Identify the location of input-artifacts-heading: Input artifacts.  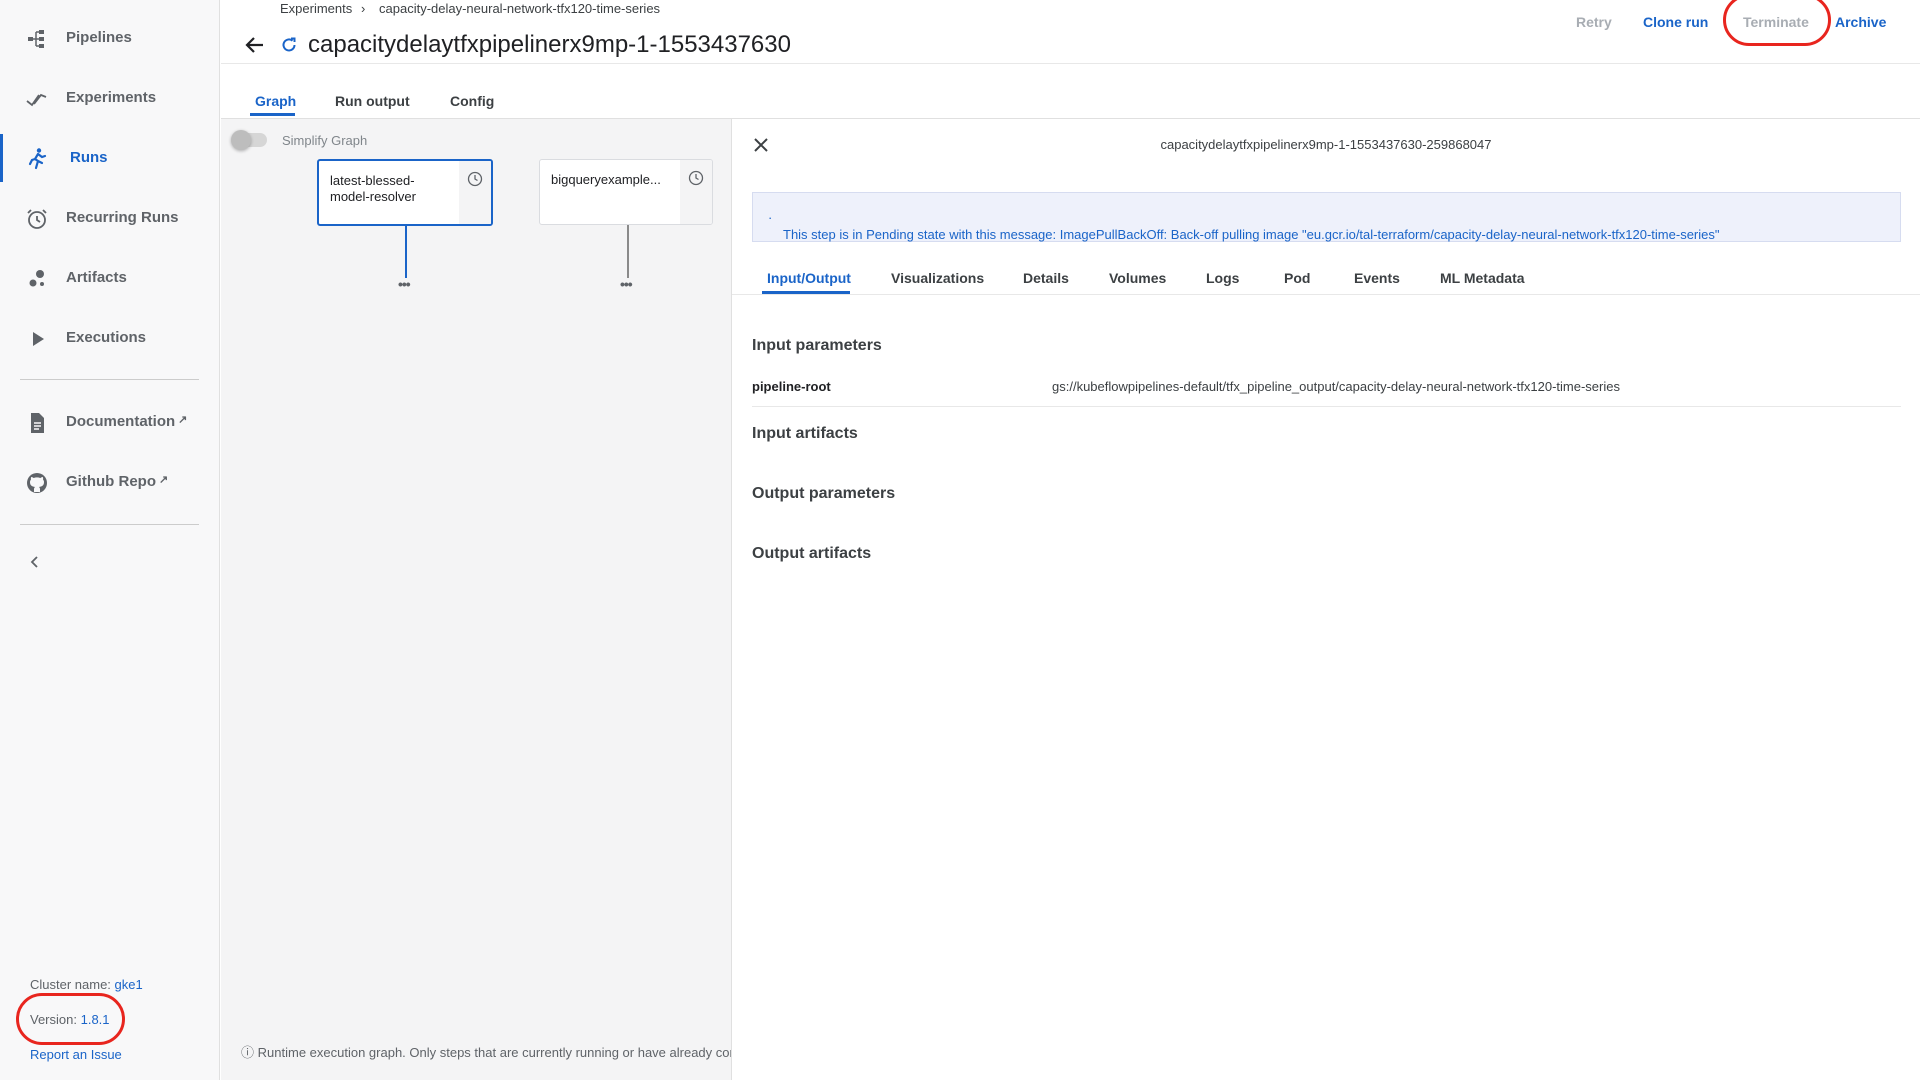
(805, 433).